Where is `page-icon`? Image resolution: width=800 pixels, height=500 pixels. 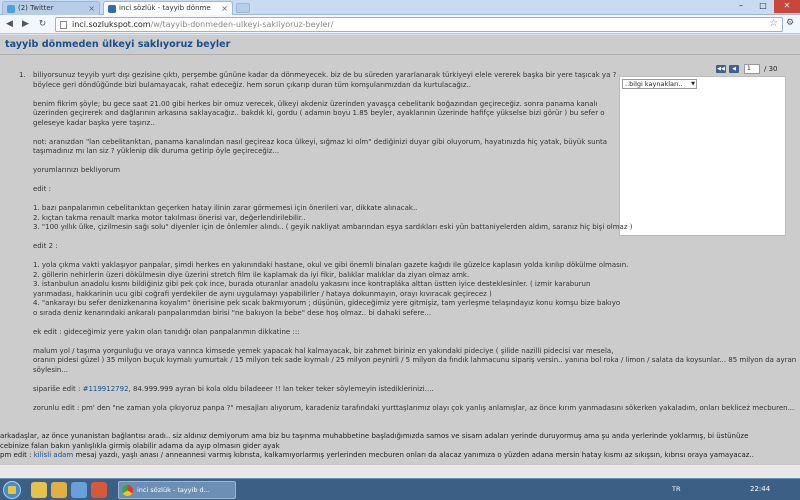 page-icon is located at coordinates (63, 25).